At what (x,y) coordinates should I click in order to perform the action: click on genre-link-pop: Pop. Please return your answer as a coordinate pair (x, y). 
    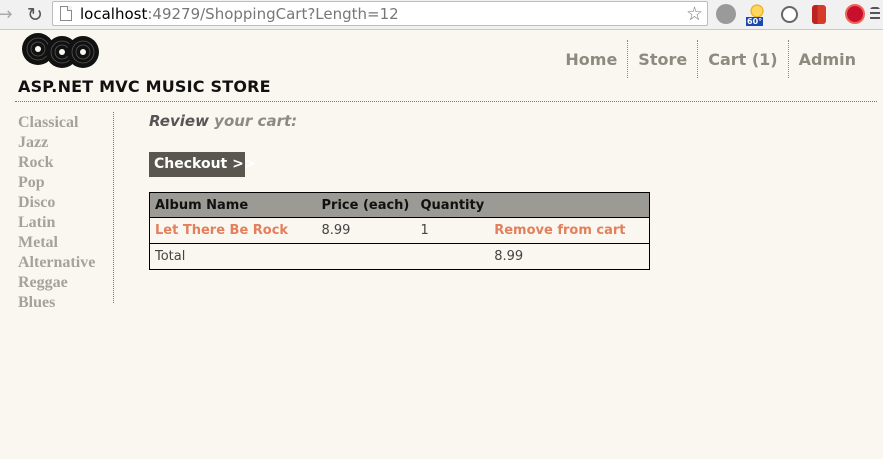
    Looking at the image, I should click on (65, 182).